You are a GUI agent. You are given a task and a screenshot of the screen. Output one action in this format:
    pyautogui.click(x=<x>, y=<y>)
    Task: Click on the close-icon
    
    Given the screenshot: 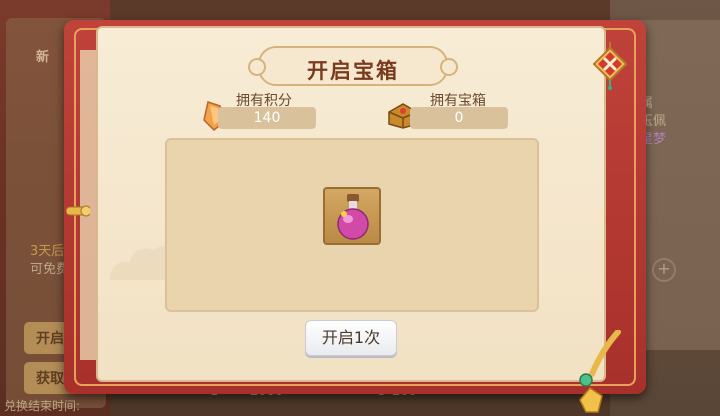 What is the action you would take?
    pyautogui.click(x=610, y=66)
    